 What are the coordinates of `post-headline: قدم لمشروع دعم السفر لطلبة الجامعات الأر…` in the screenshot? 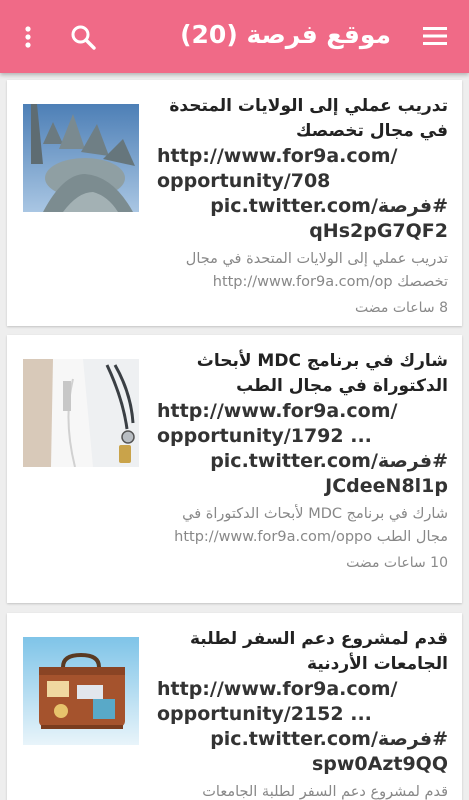 It's located at (298, 652).